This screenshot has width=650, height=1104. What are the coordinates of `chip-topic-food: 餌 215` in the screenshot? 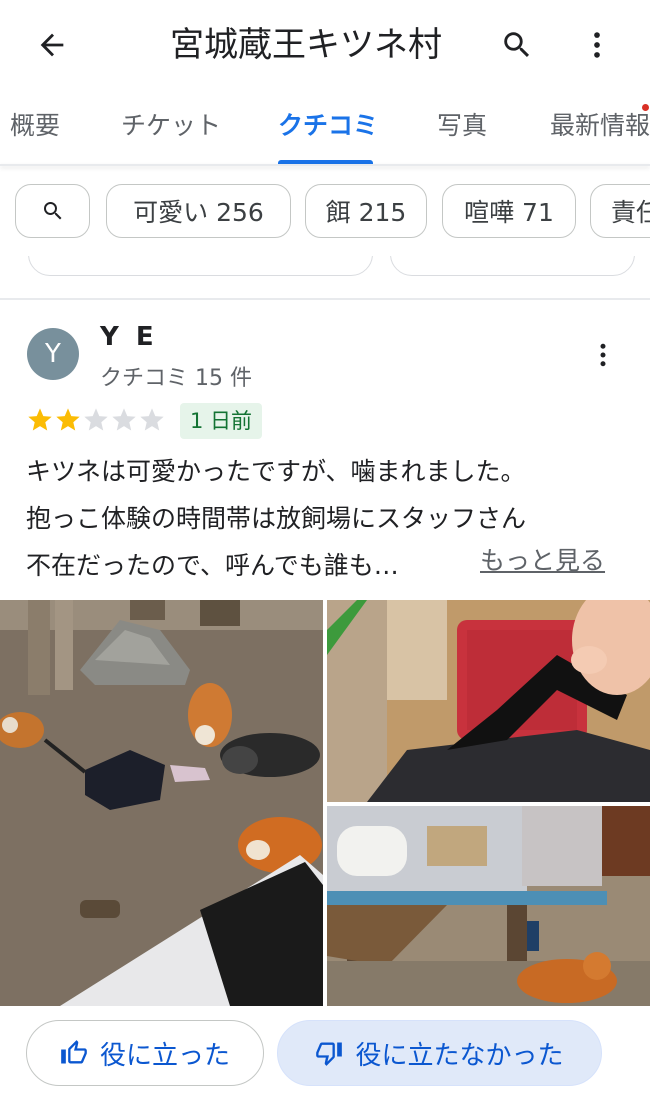 It's located at (366, 211).